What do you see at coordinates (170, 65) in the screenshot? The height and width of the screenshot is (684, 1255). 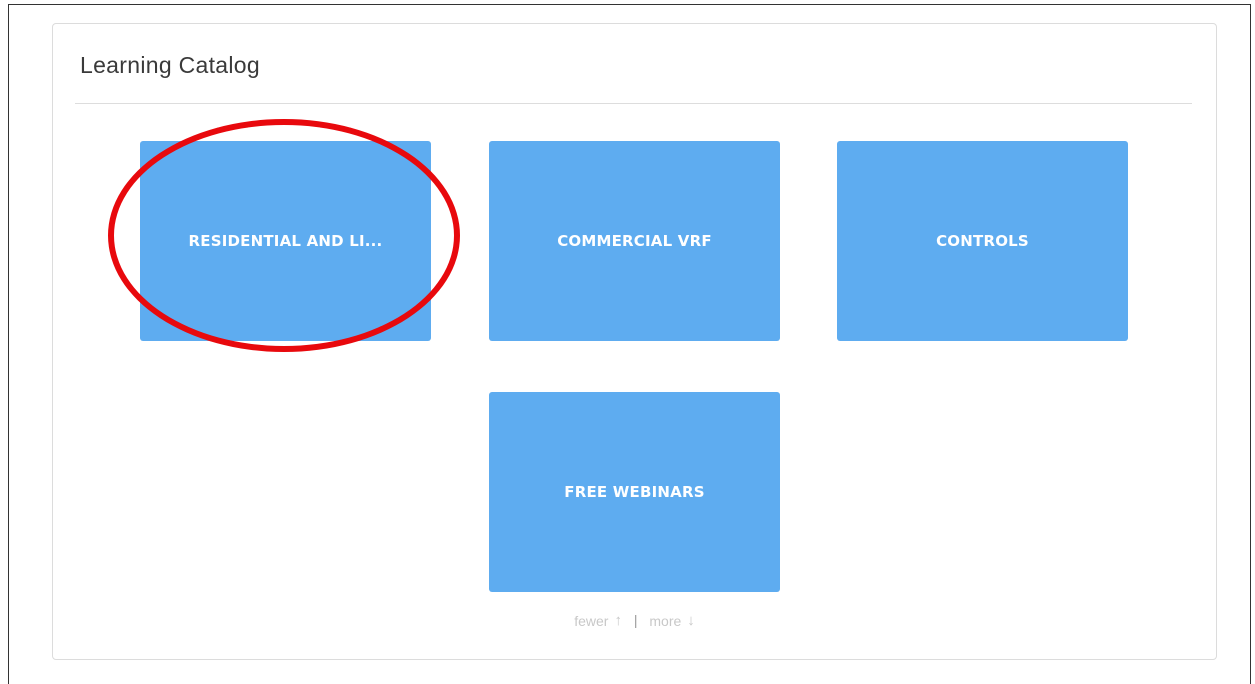 I see `panel-title: Learning Catalog` at bounding box center [170, 65].